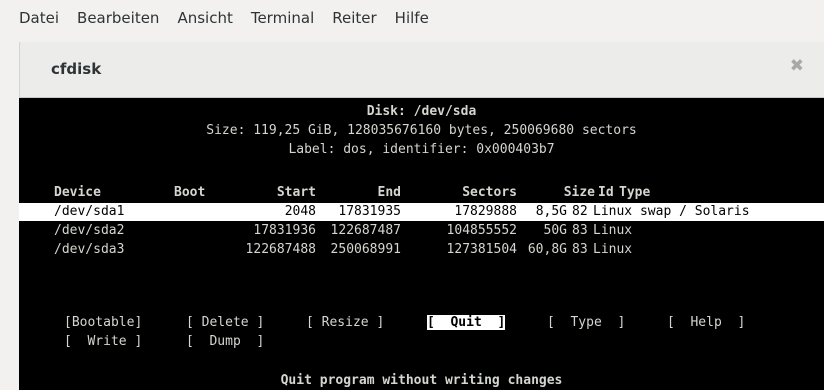 This screenshot has height=390, width=824. What do you see at coordinates (76, 69) in the screenshot?
I see `tab-title: cfdisk` at bounding box center [76, 69].